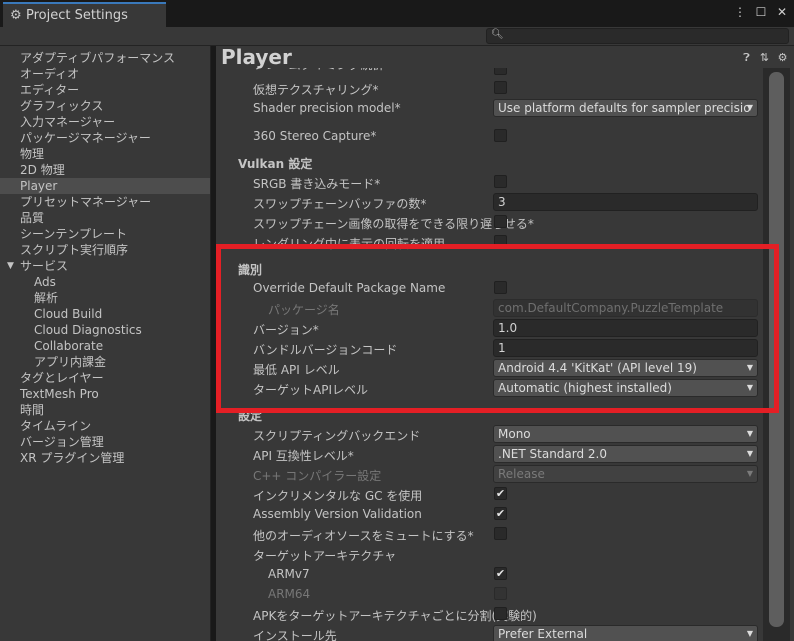 The image size is (794, 641). What do you see at coordinates (625, 633) in the screenshot?
I see `install-location-dropdown: Prefer External ▼` at bounding box center [625, 633].